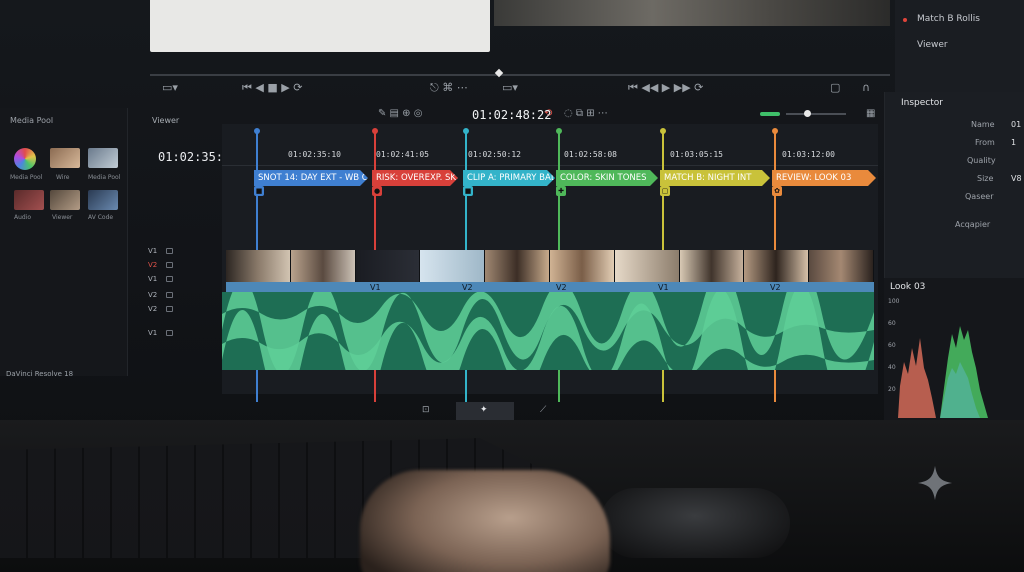  What do you see at coordinates (835, 87) in the screenshot?
I see `fullscreen-icon: ▢` at bounding box center [835, 87].